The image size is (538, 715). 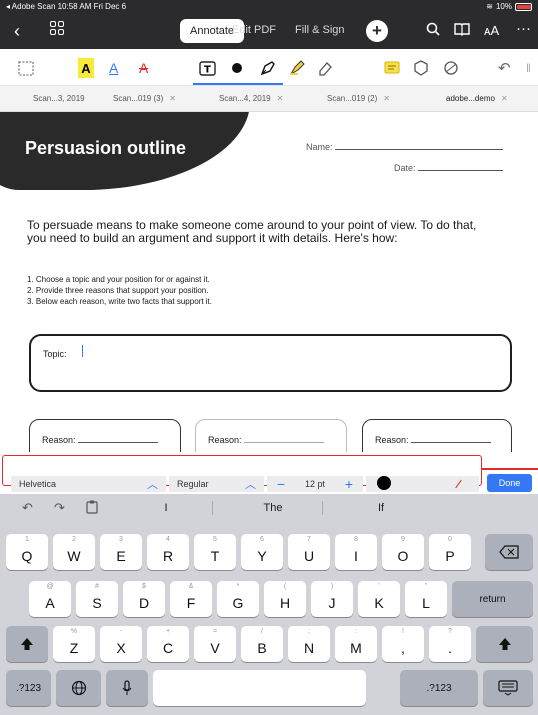 I want to click on return-key: return, so click(x=492, y=599).